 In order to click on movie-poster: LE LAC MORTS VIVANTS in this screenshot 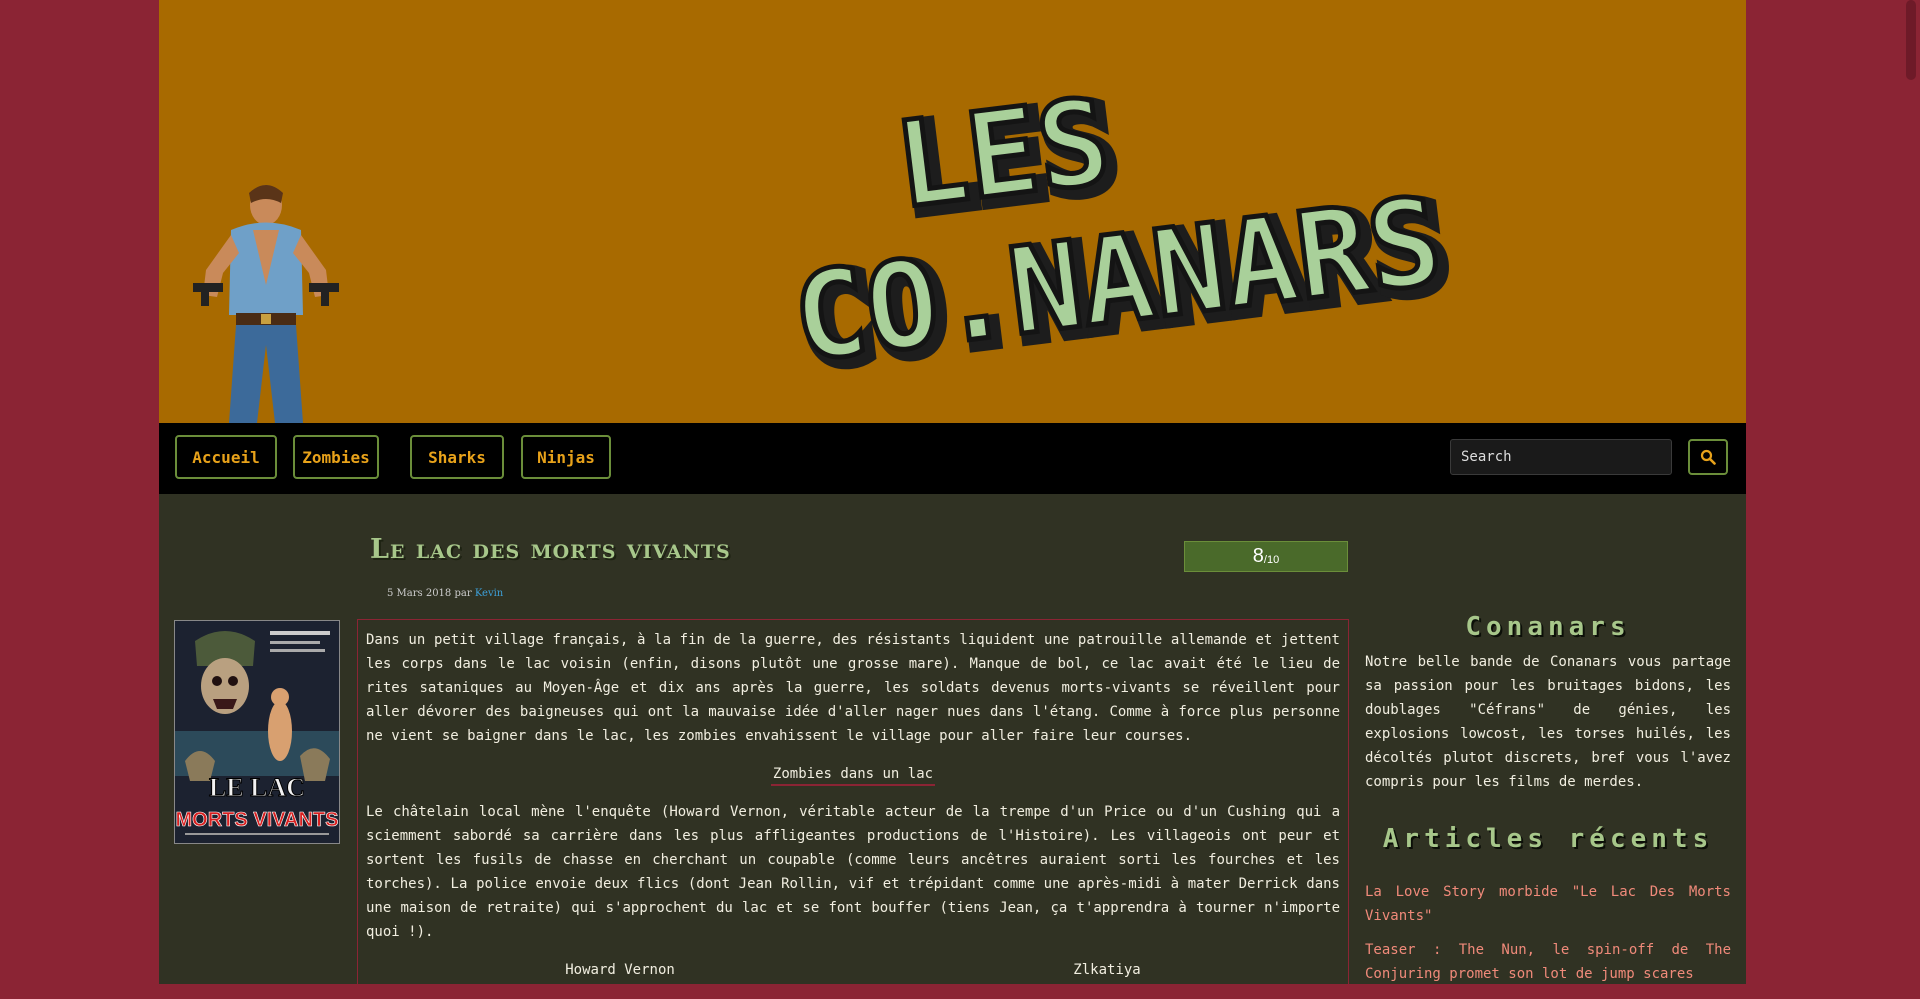, I will do `click(257, 732)`.